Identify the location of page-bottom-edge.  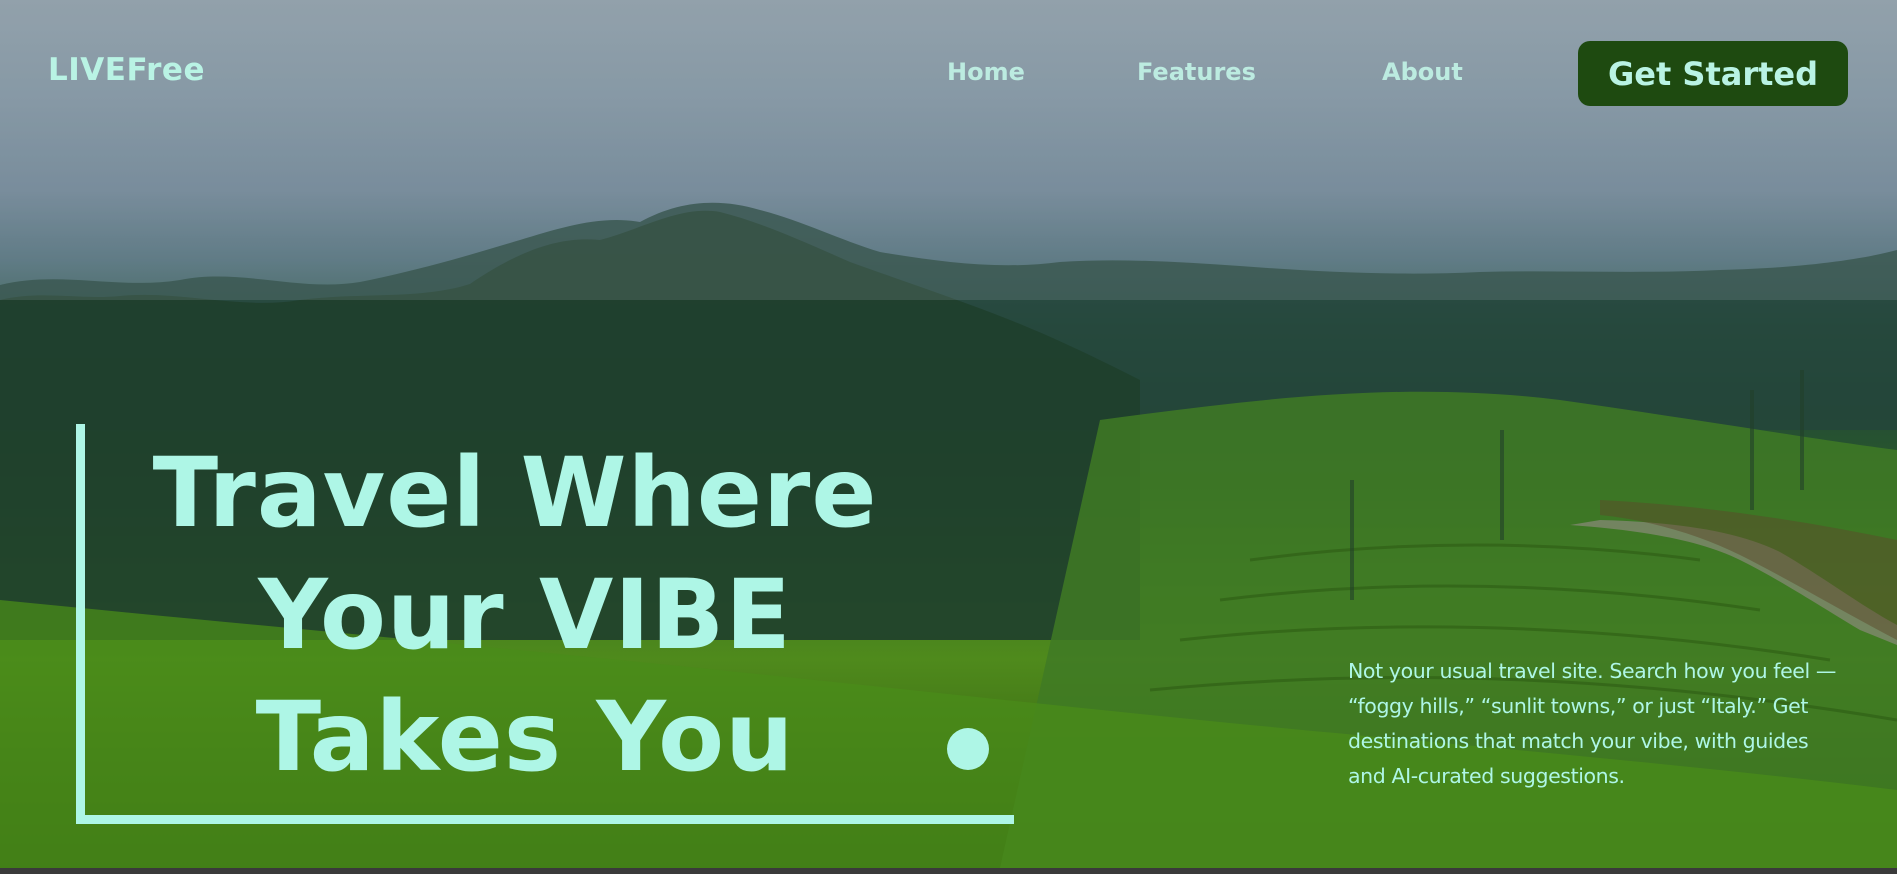
(948, 871).